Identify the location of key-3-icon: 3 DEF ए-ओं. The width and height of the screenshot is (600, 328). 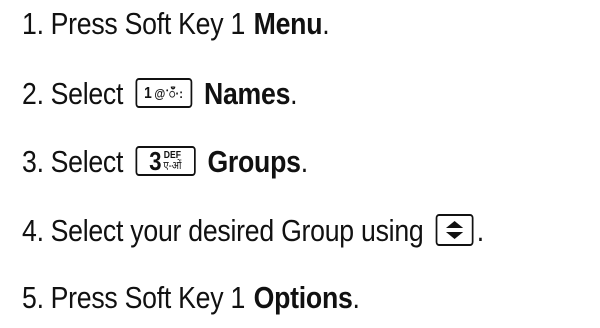
(165, 161).